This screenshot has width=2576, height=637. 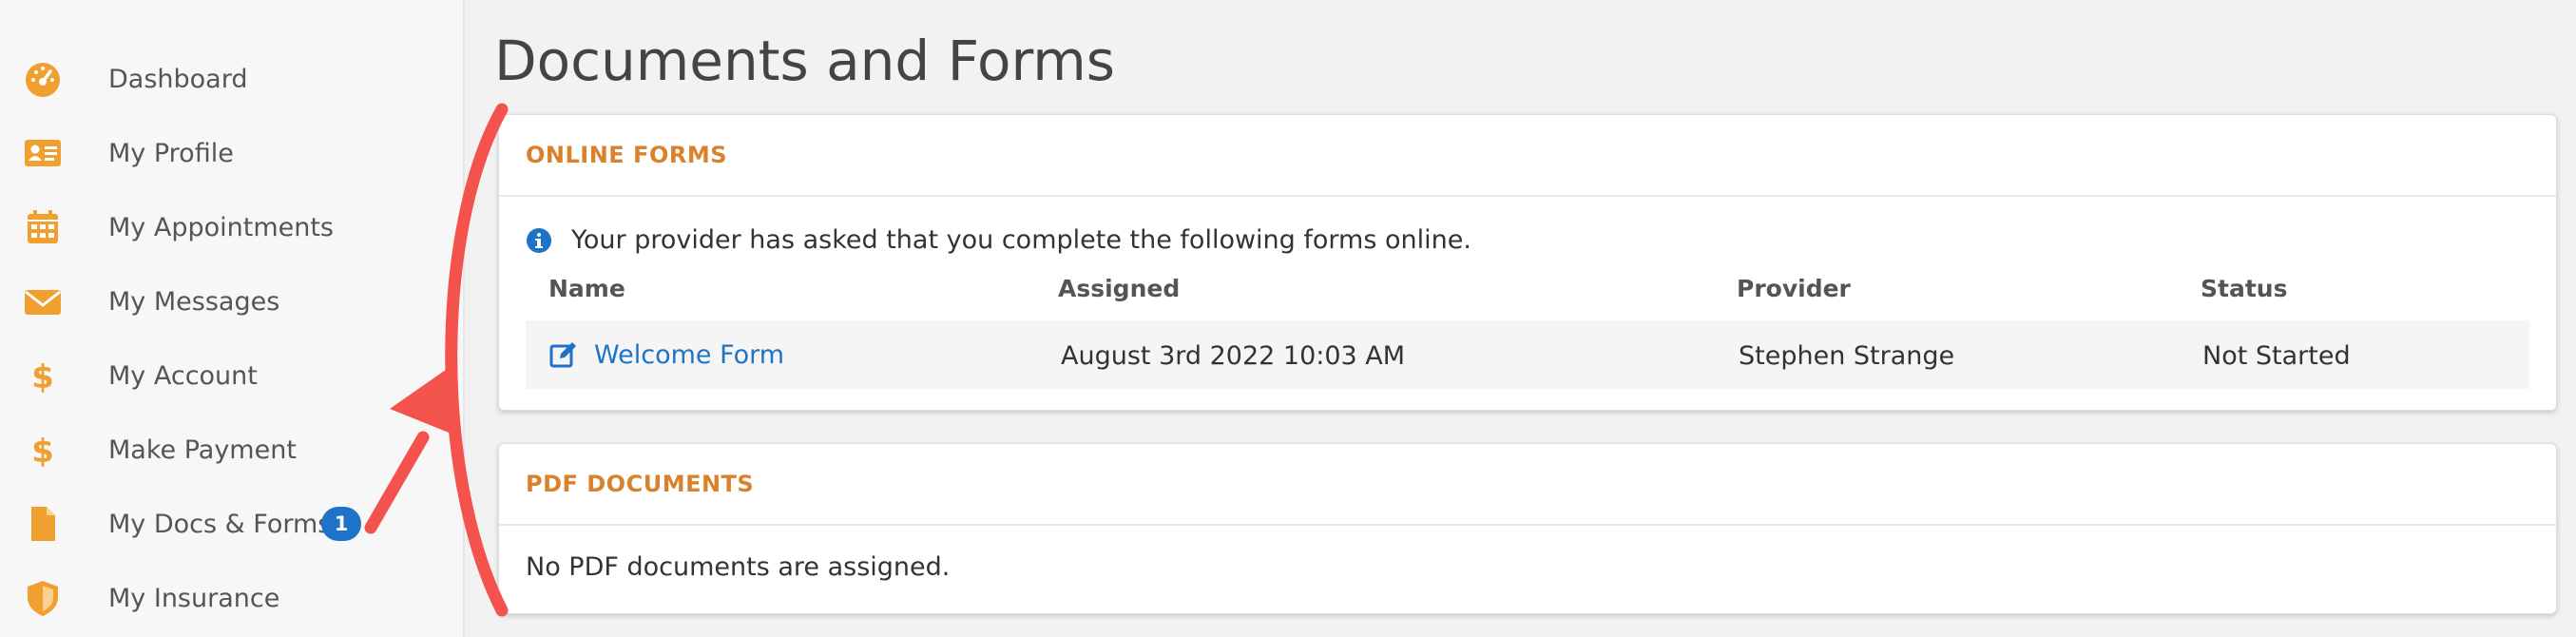 What do you see at coordinates (539, 240) in the screenshot?
I see `info-circle-icon` at bounding box center [539, 240].